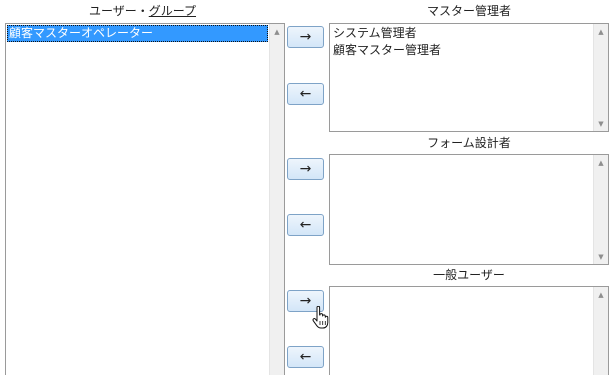 This screenshot has height=375, width=613. I want to click on list-item: 顧客マスターオペレーター, so click(137, 33).